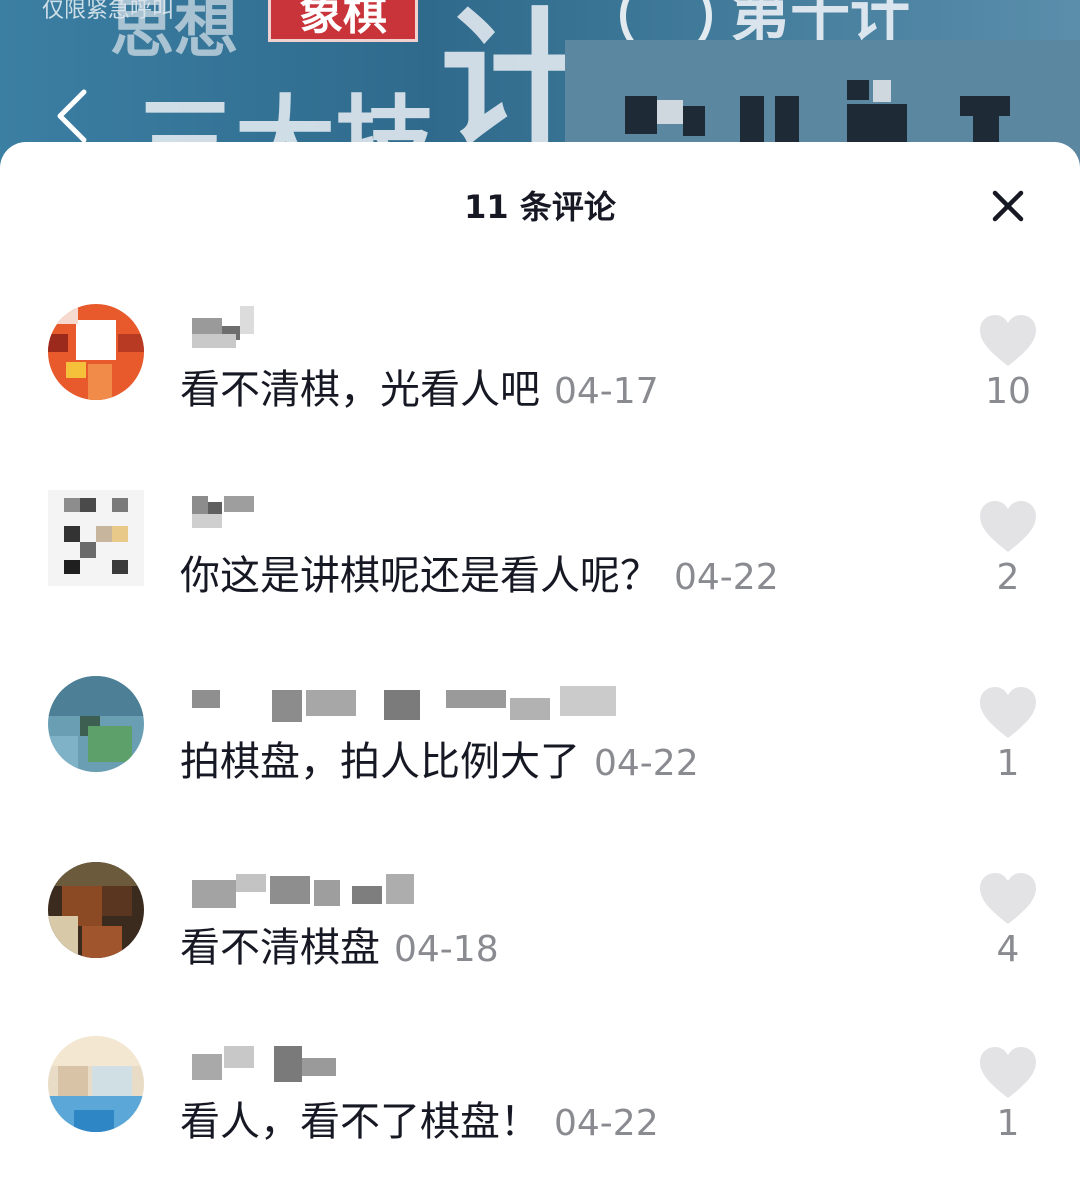  Describe the element at coordinates (1008, 206) in the screenshot. I see `close-icon` at that location.